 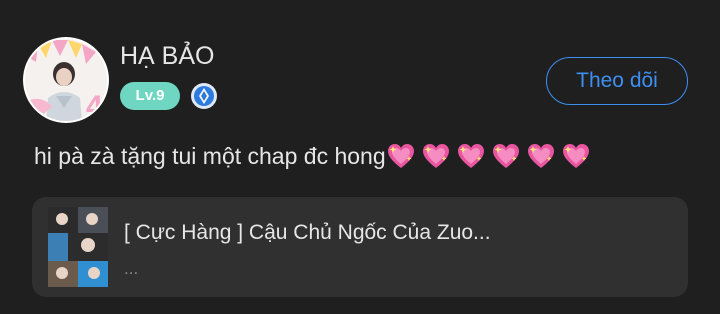 I want to click on svg-text: 4, so click(x=94, y=106).